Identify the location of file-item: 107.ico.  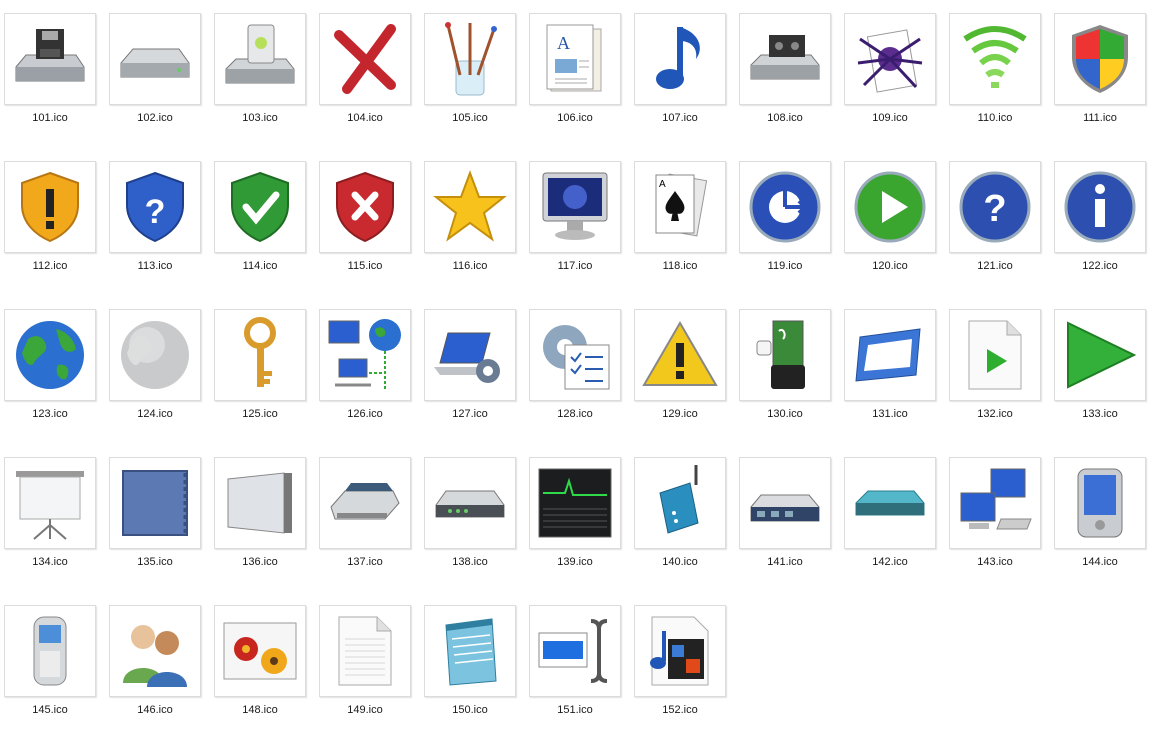
(680, 78).